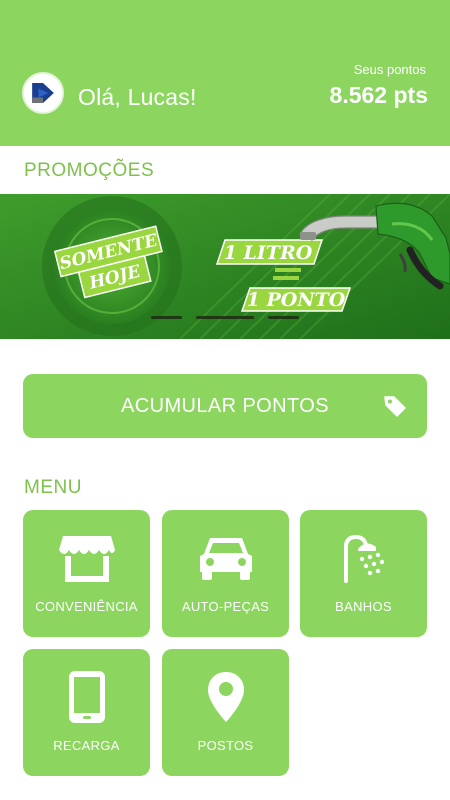 The width and height of the screenshot is (450, 800). Describe the element at coordinates (363, 558) in the screenshot. I see `shower-icon` at that location.